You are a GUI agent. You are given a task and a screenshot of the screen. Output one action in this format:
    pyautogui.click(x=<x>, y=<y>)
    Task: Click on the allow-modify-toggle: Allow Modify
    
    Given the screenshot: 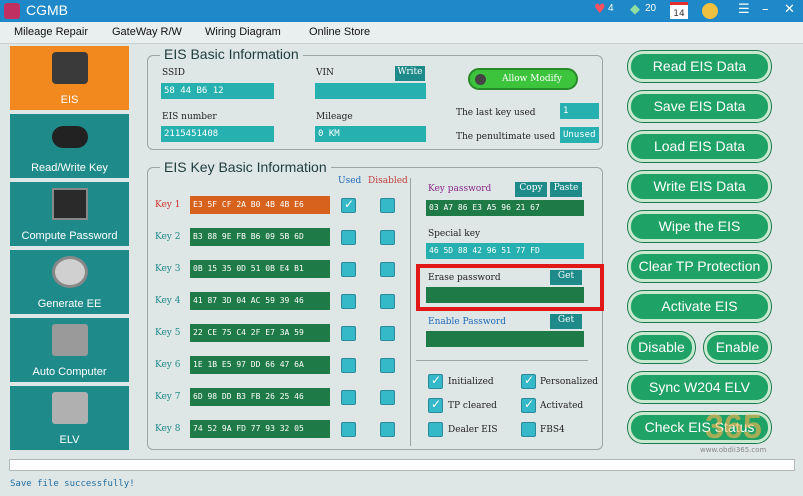 What is the action you would take?
    pyautogui.click(x=523, y=79)
    